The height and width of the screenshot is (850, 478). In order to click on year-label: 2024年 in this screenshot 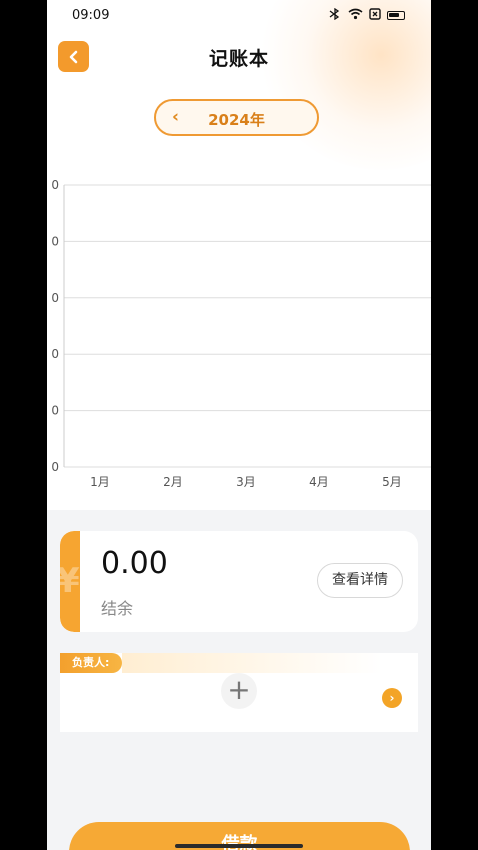, I will do `click(236, 120)`.